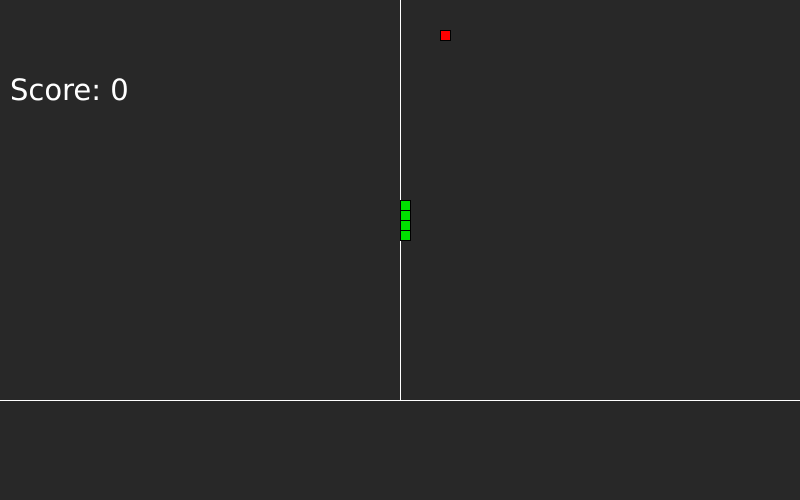 This screenshot has width=800, height=500. I want to click on horizontal-divider-line, so click(400, 400).